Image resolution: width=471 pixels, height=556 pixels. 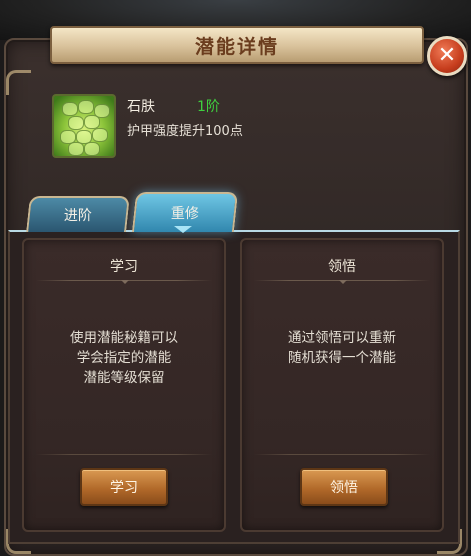 I want to click on comprehend-button: 领悟, so click(x=344, y=487).